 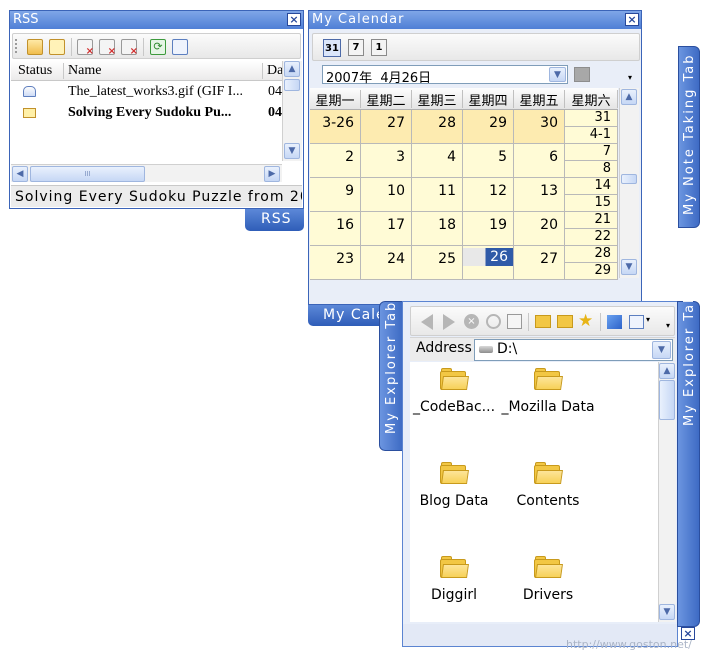 What do you see at coordinates (514, 321) in the screenshot?
I see `home-icon` at bounding box center [514, 321].